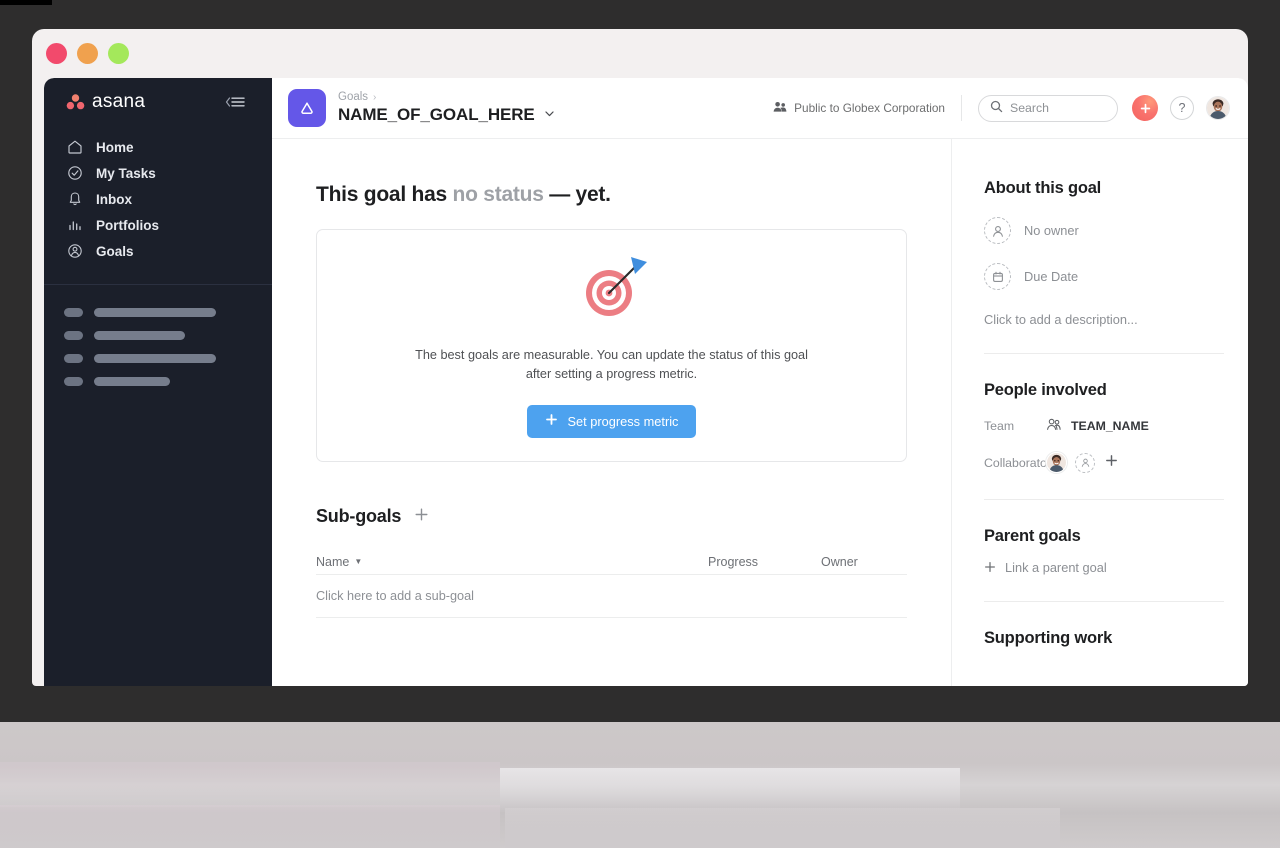  I want to click on collaborator-avatar, so click(1056, 462).